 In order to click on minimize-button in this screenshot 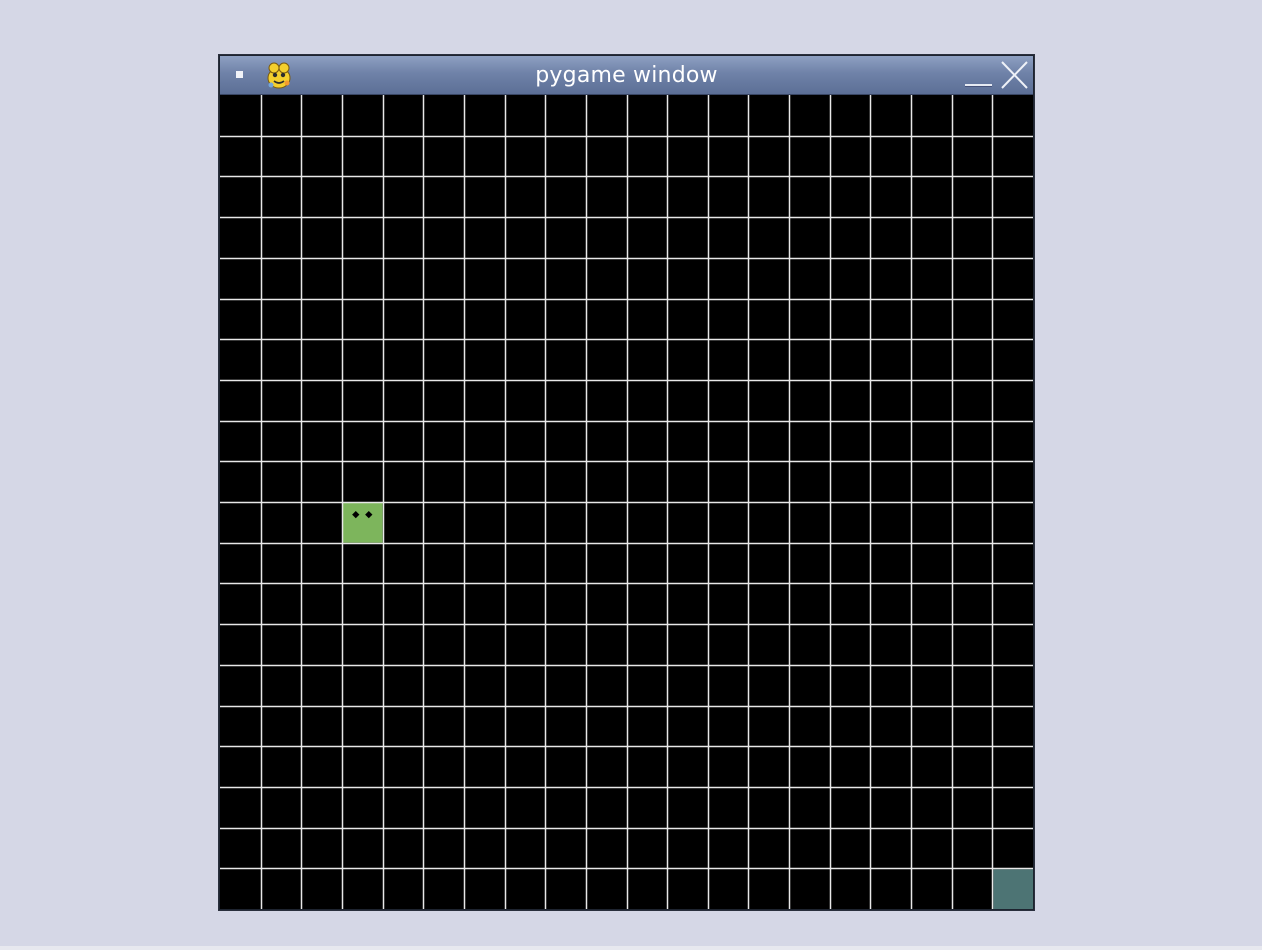, I will do `click(979, 75)`.